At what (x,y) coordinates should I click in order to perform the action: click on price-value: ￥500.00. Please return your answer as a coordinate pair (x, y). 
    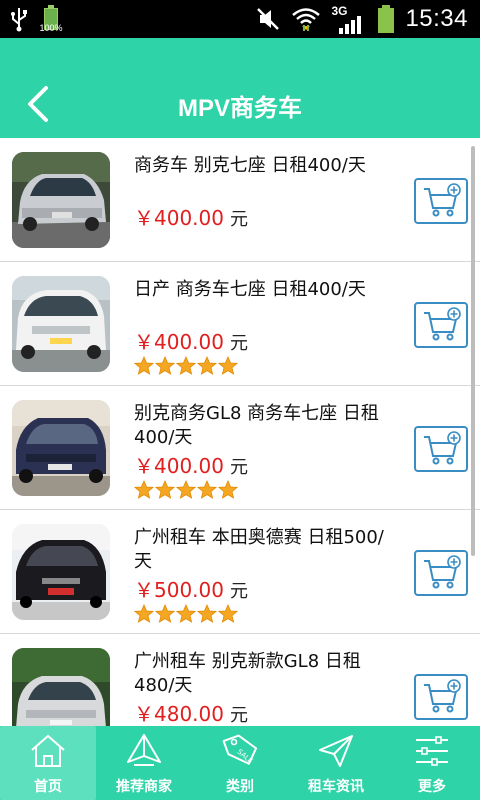
    Looking at the image, I should click on (179, 590).